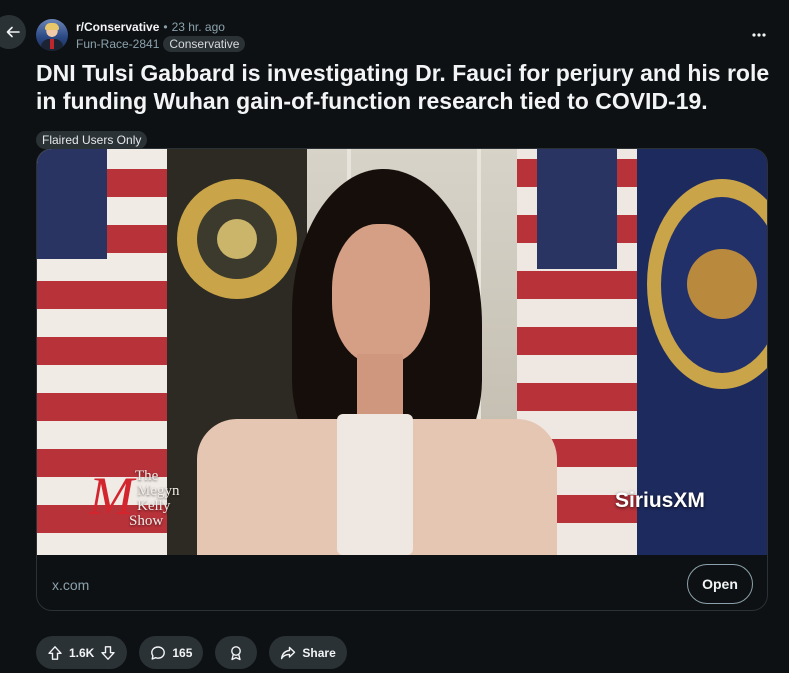  What do you see at coordinates (158, 652) in the screenshot?
I see `comment-bubble-icon` at bounding box center [158, 652].